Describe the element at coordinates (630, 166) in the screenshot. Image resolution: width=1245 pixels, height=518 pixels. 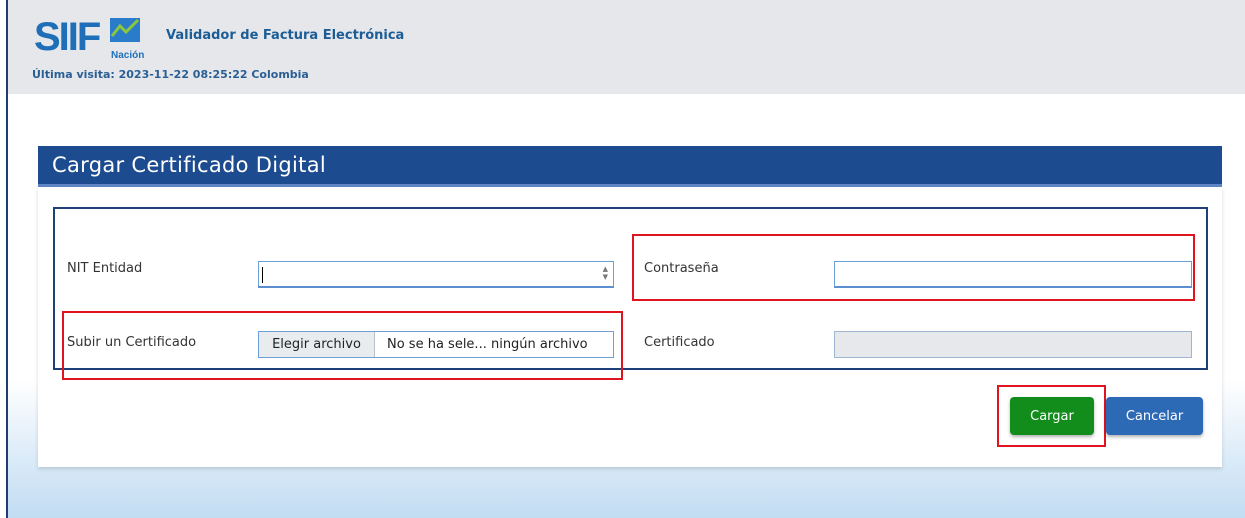
I see `panel-header: Cargar Certificado Digital` at that location.